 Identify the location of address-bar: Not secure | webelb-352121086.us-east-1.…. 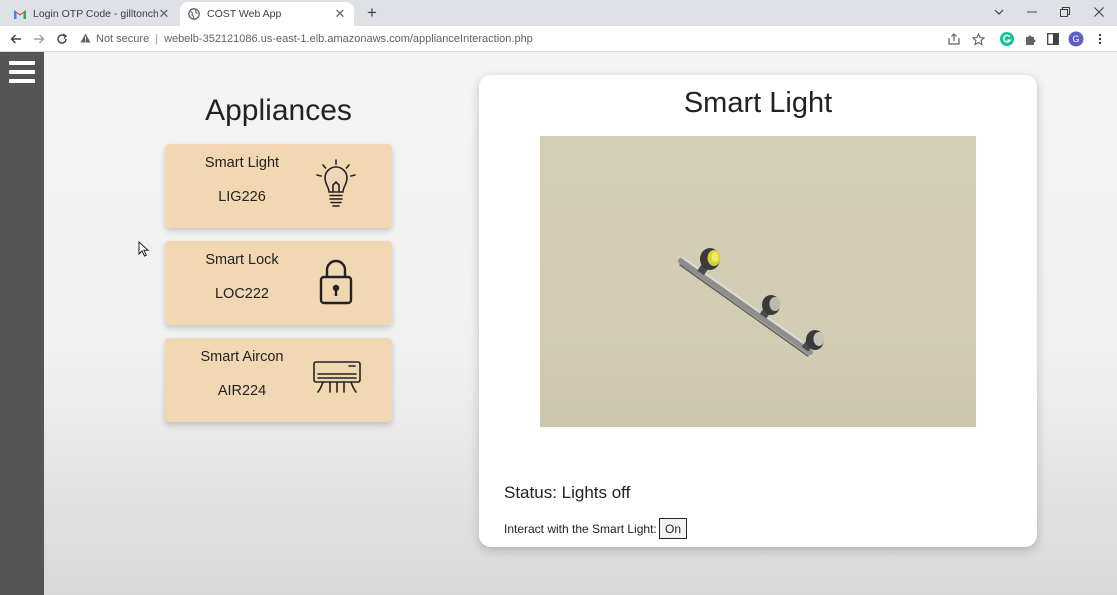
(537, 39).